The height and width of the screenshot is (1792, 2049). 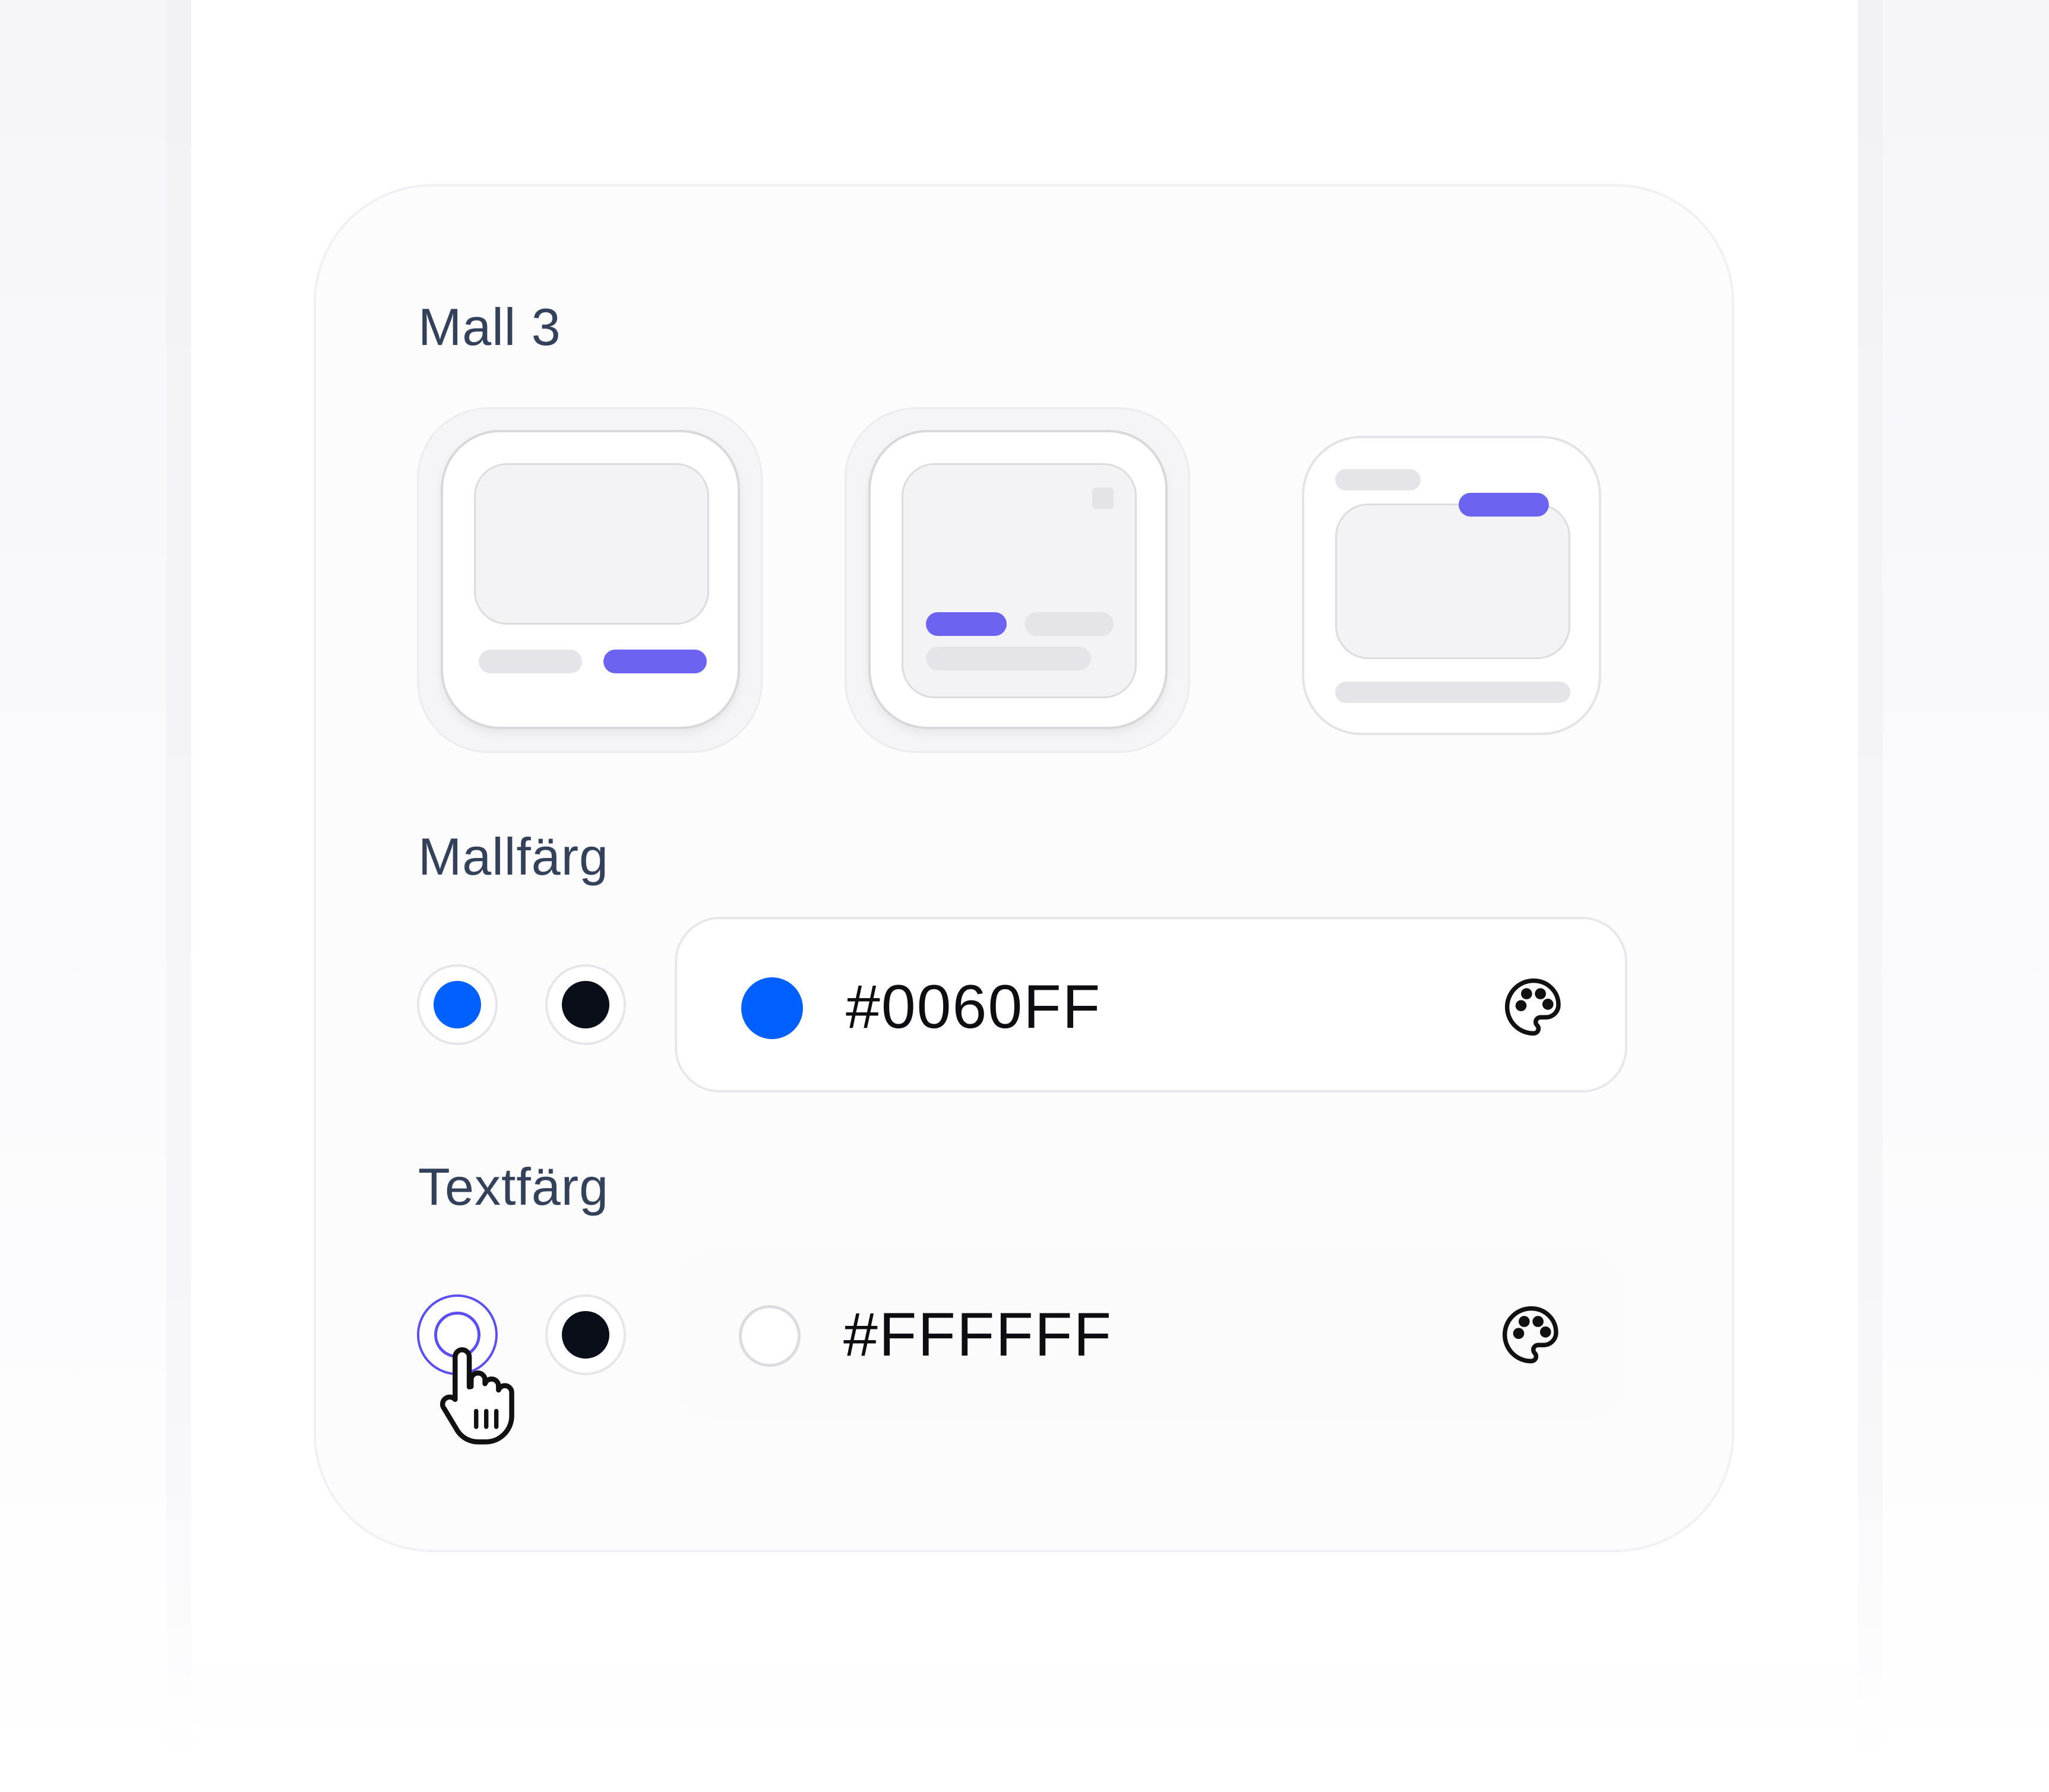 What do you see at coordinates (1151, 1005) in the screenshot?
I see `template-color-field: #0060FF` at bounding box center [1151, 1005].